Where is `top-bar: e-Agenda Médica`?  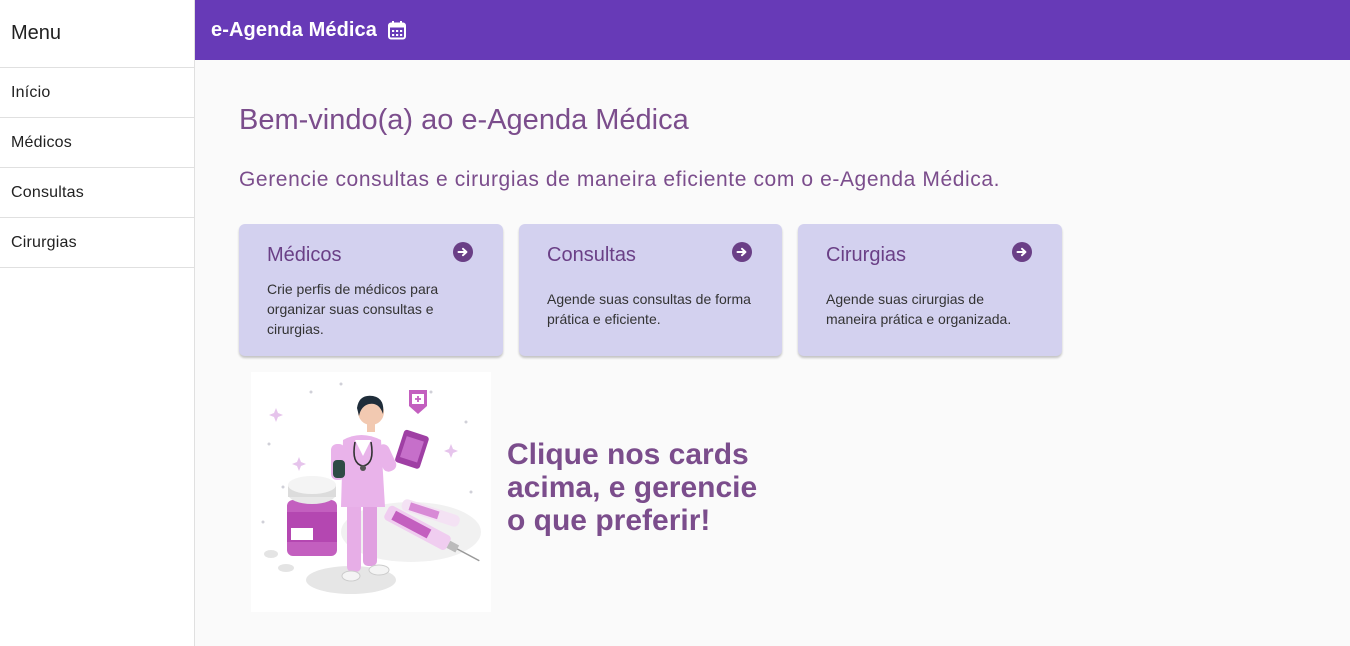 top-bar: e-Agenda Médica is located at coordinates (772, 30).